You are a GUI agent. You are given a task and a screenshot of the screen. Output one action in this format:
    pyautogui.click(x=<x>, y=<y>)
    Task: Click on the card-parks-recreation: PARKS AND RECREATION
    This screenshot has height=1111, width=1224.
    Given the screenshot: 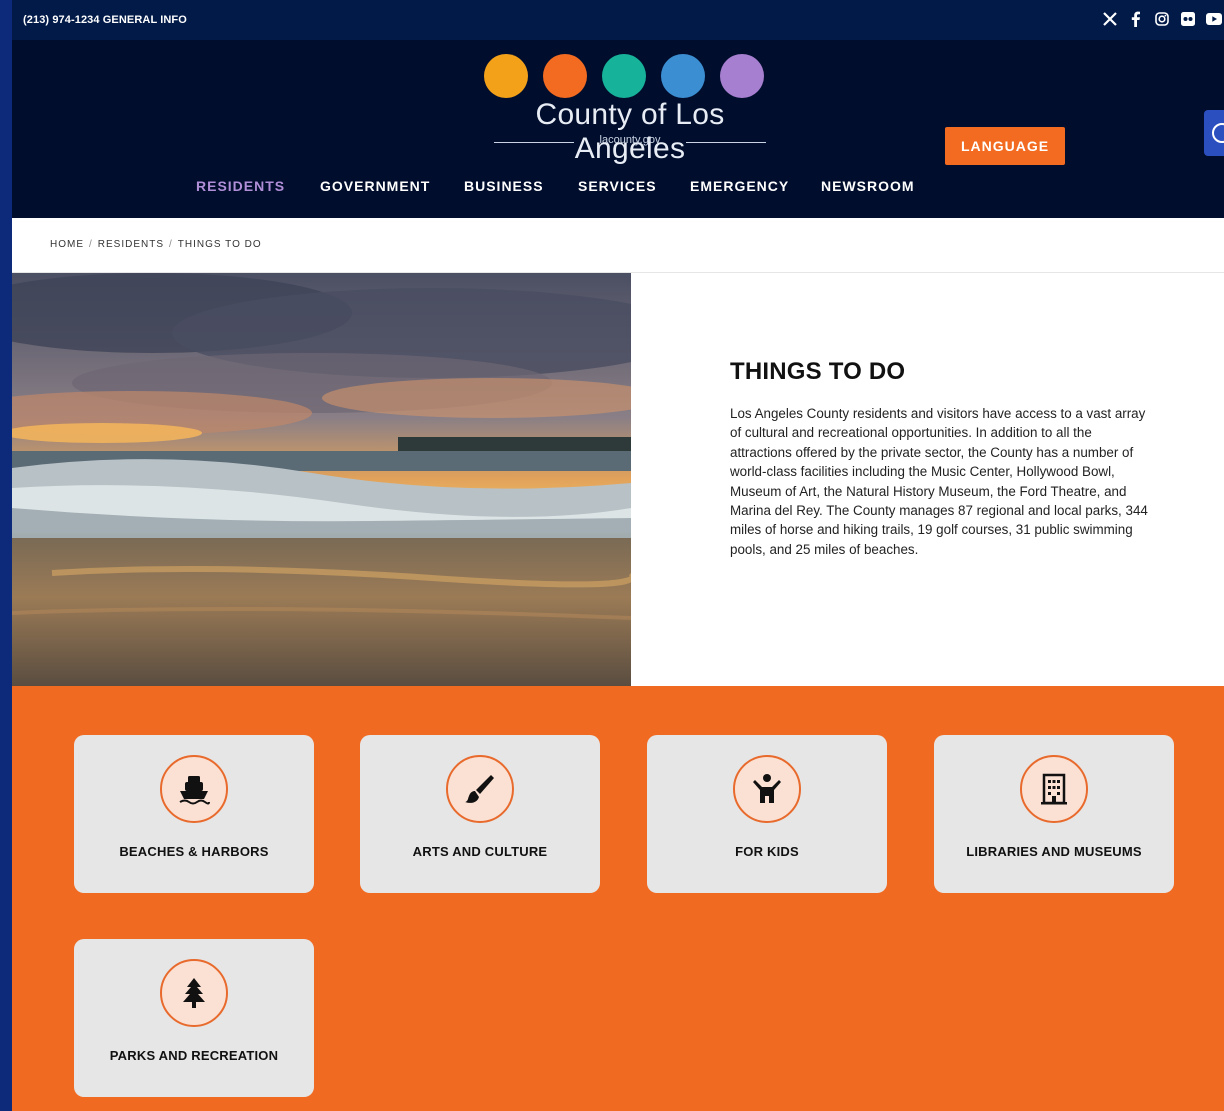 What is the action you would take?
    pyautogui.click(x=194, y=1018)
    